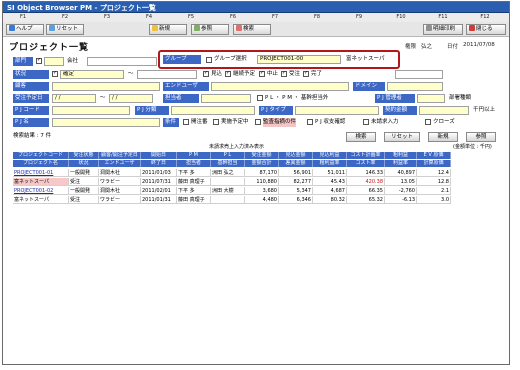 Image resolution: width=520 pixels, height=370 pixels. What do you see at coordinates (31, 122) in the screenshot?
I see `pj-name-label: P J 名` at bounding box center [31, 122].